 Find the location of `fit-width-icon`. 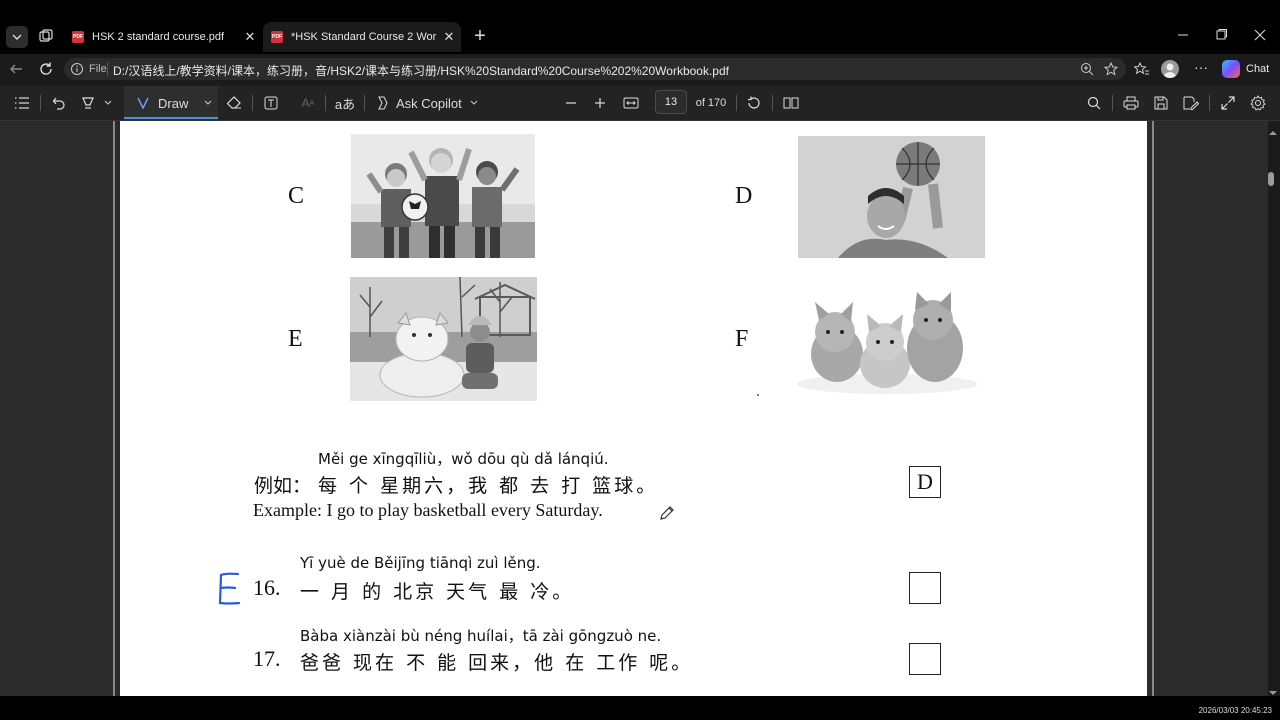

fit-width-icon is located at coordinates (631, 103).